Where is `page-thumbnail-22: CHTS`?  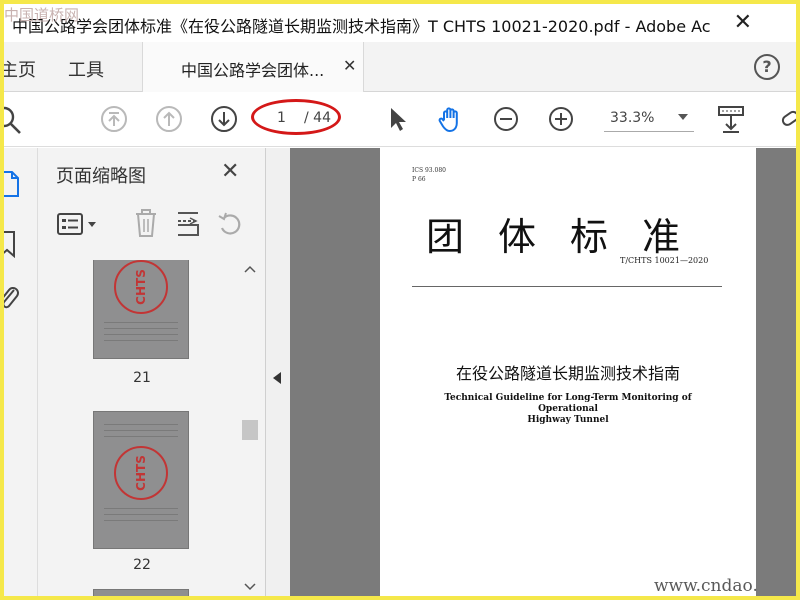
page-thumbnail-22: CHTS is located at coordinates (141, 480).